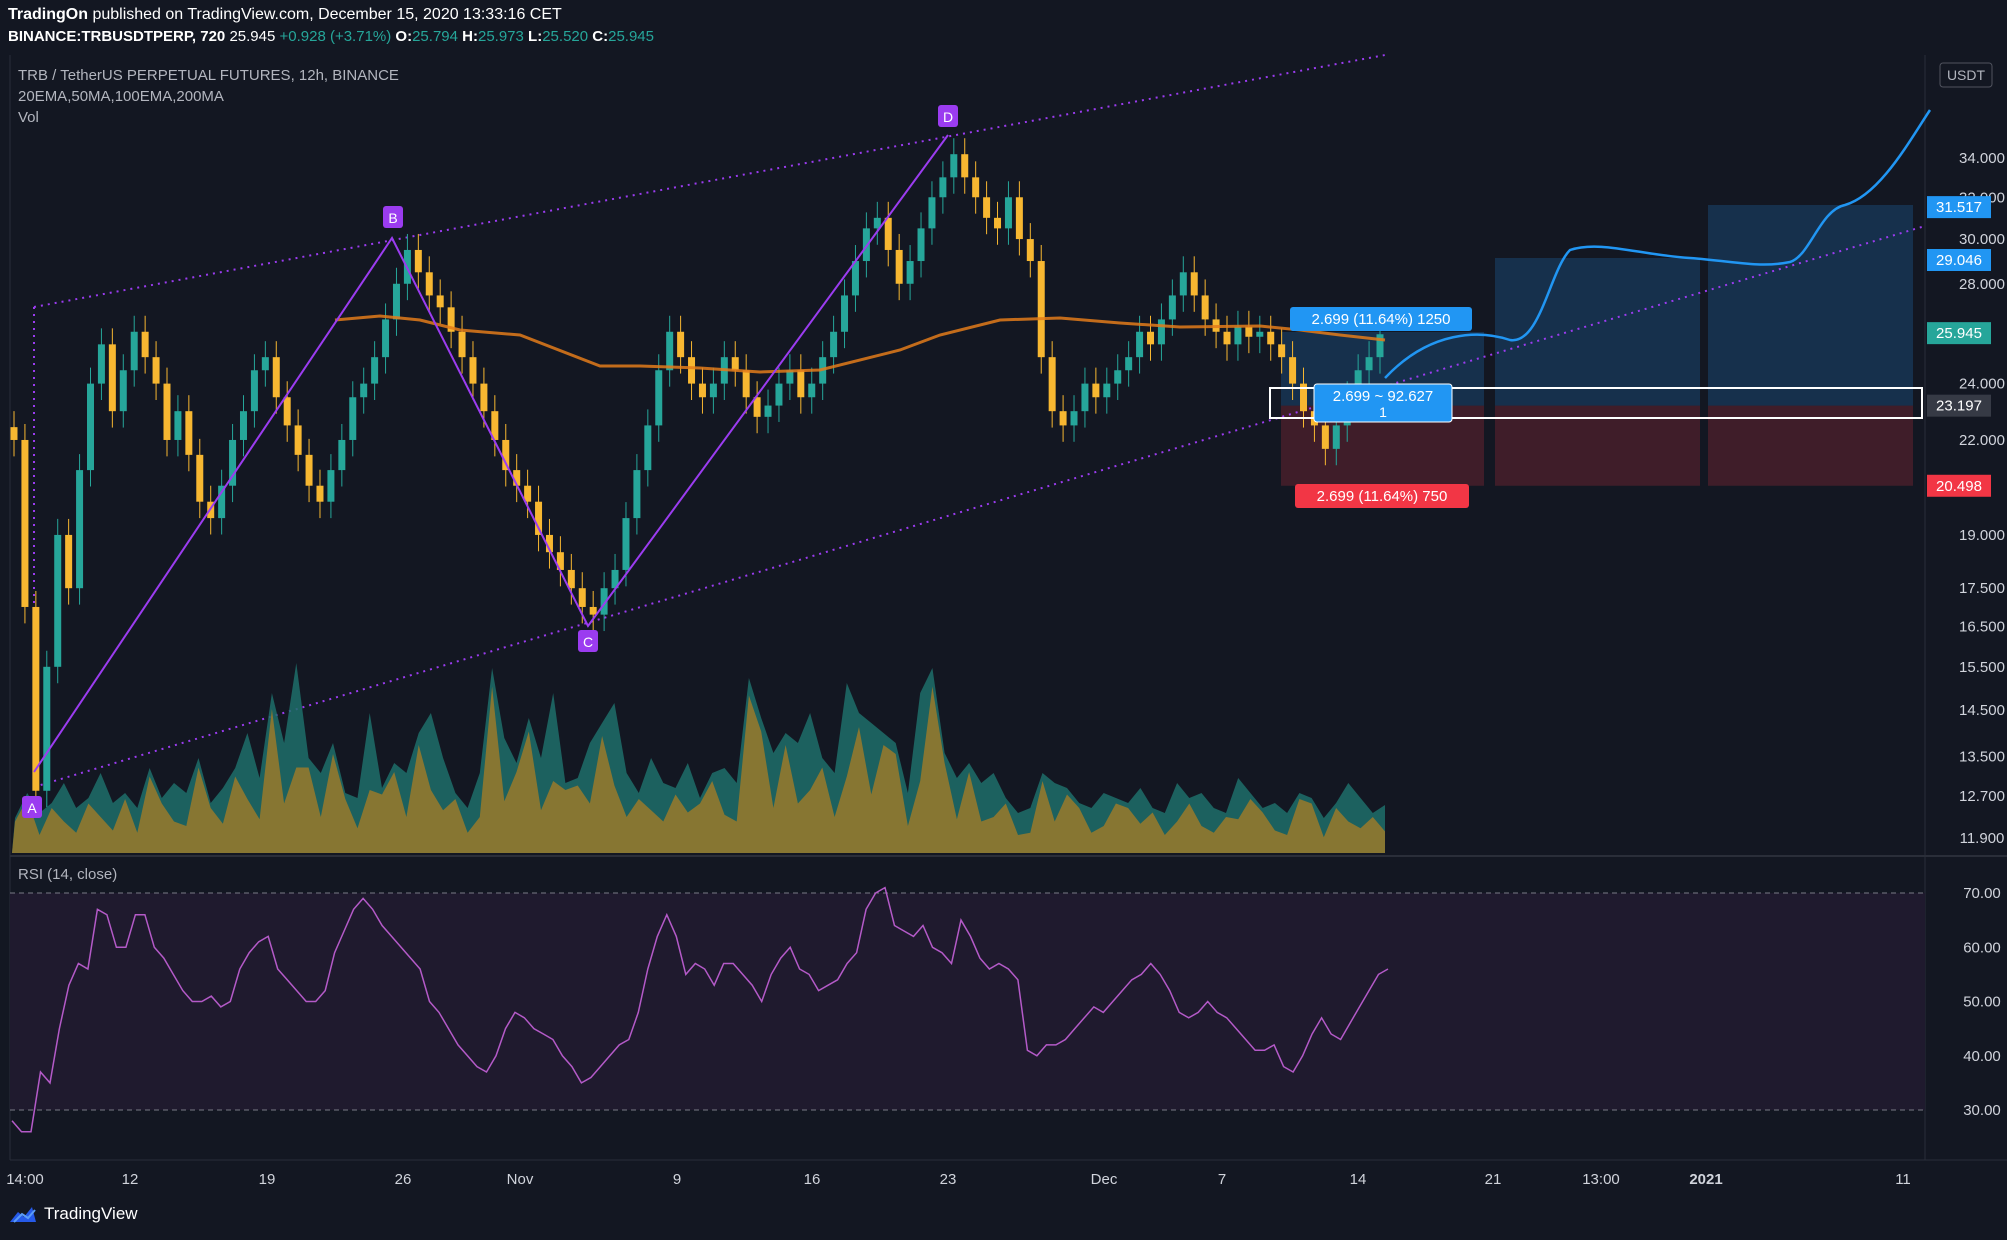 The image size is (2007, 1240). I want to click on tradingview-icon, so click(23, 1215).